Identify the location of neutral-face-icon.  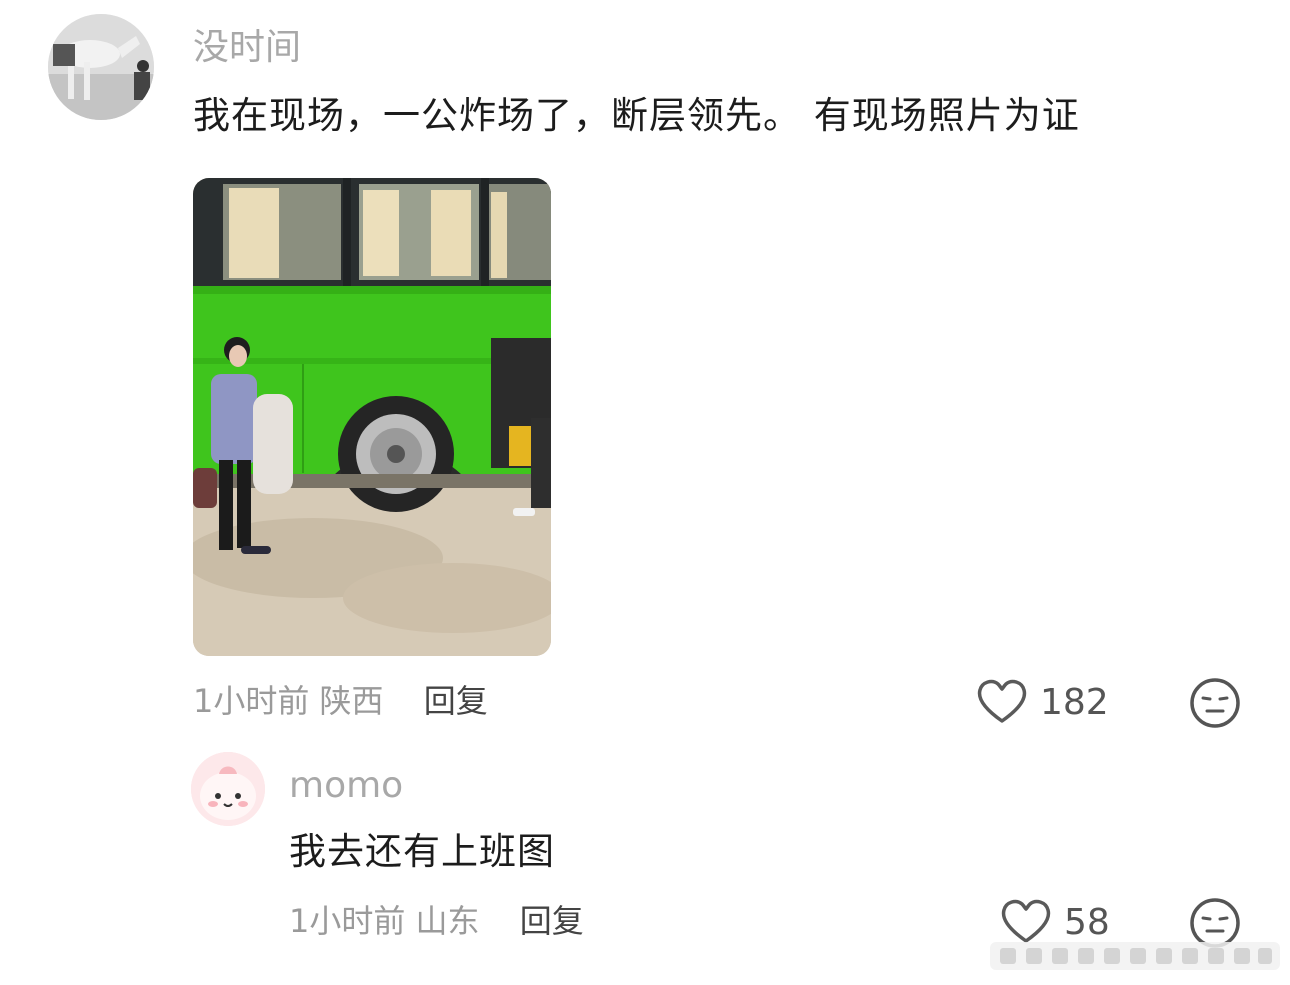
(1215, 705).